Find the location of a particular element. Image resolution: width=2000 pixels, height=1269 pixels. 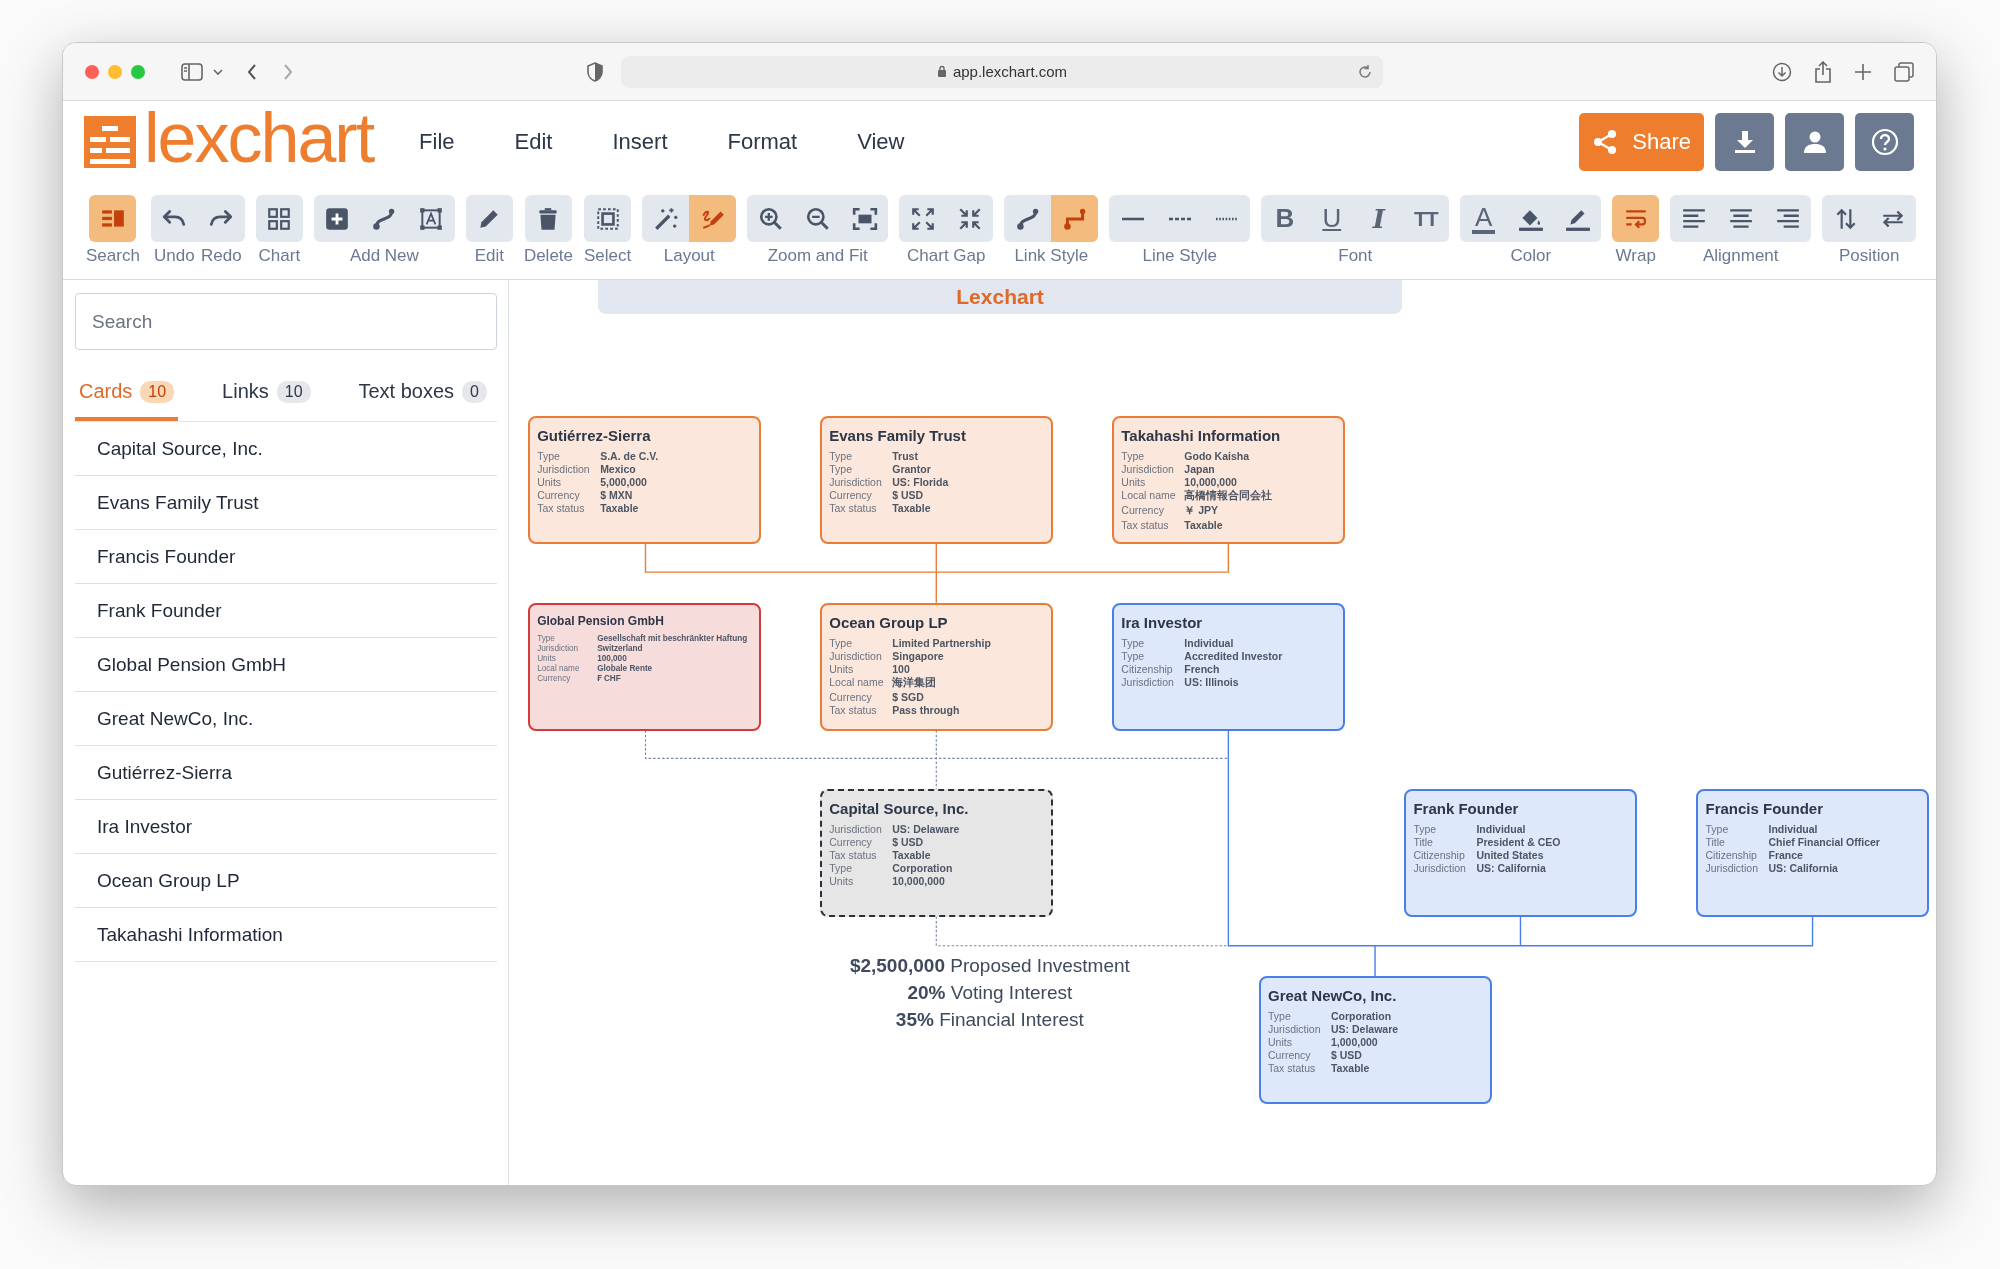

entity-card: Gutiérrez-Sierra Type S.A. de C.V. Jurisdiction Mexico Units 5,000,000 Currency $ MXN Tax status Taxable is located at coordinates (645, 480).